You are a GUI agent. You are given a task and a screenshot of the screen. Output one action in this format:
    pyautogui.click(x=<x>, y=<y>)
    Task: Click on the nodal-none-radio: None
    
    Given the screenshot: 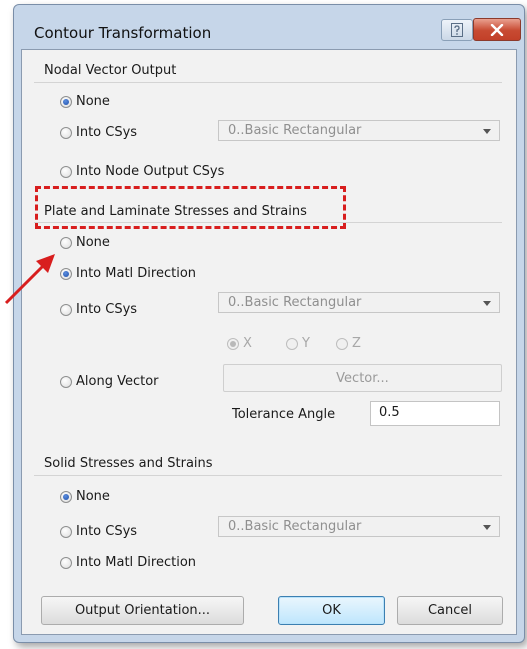 What is the action you would take?
    pyautogui.click(x=85, y=101)
    